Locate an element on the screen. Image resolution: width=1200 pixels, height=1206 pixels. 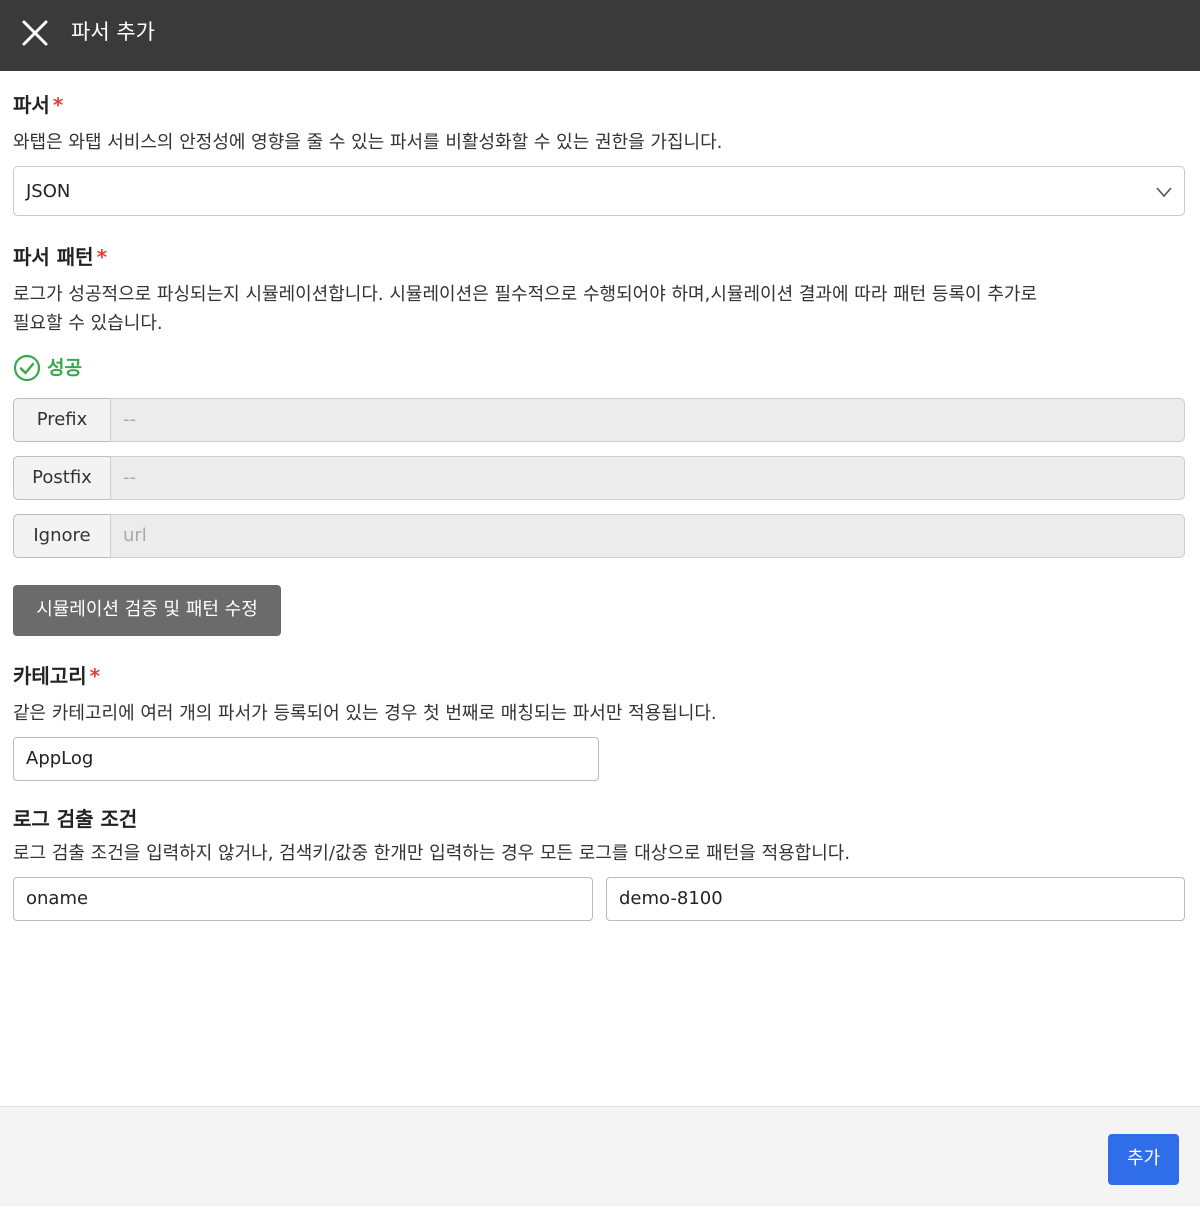
ignore-row: Ignore url is located at coordinates (599, 536).